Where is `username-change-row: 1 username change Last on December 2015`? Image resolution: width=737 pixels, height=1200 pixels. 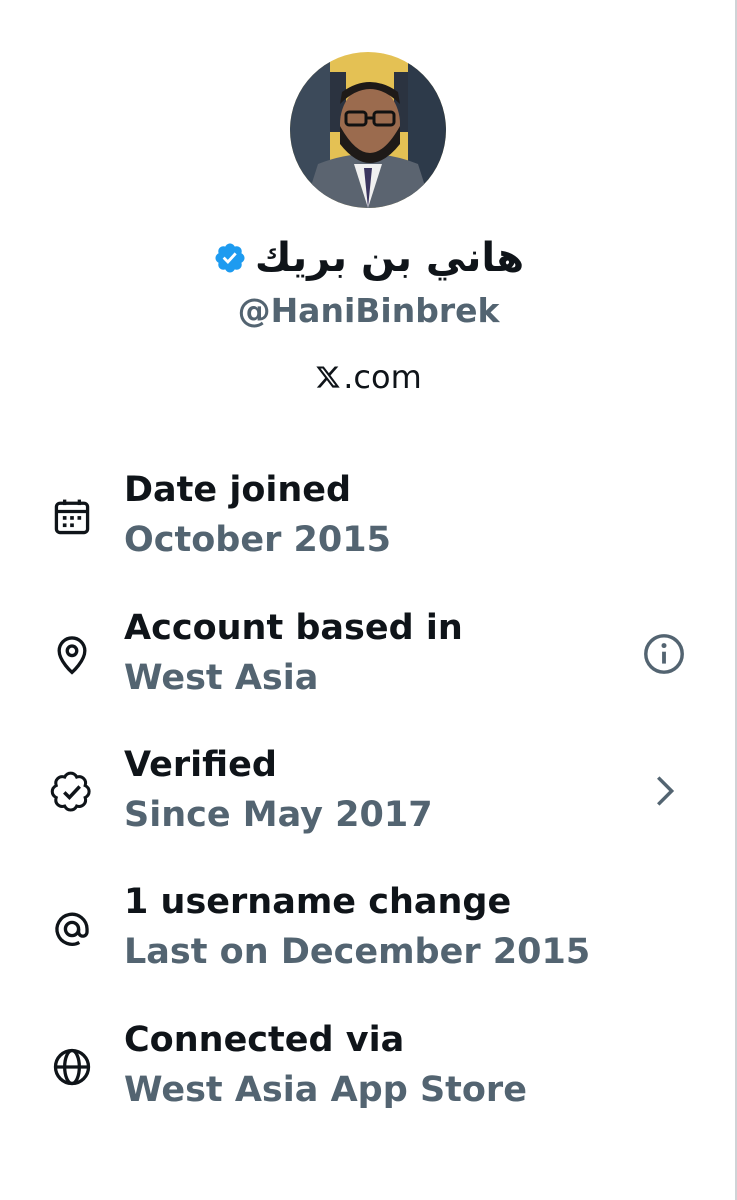
username-change-row: 1 username change Last on December 2015 is located at coordinates (368, 930).